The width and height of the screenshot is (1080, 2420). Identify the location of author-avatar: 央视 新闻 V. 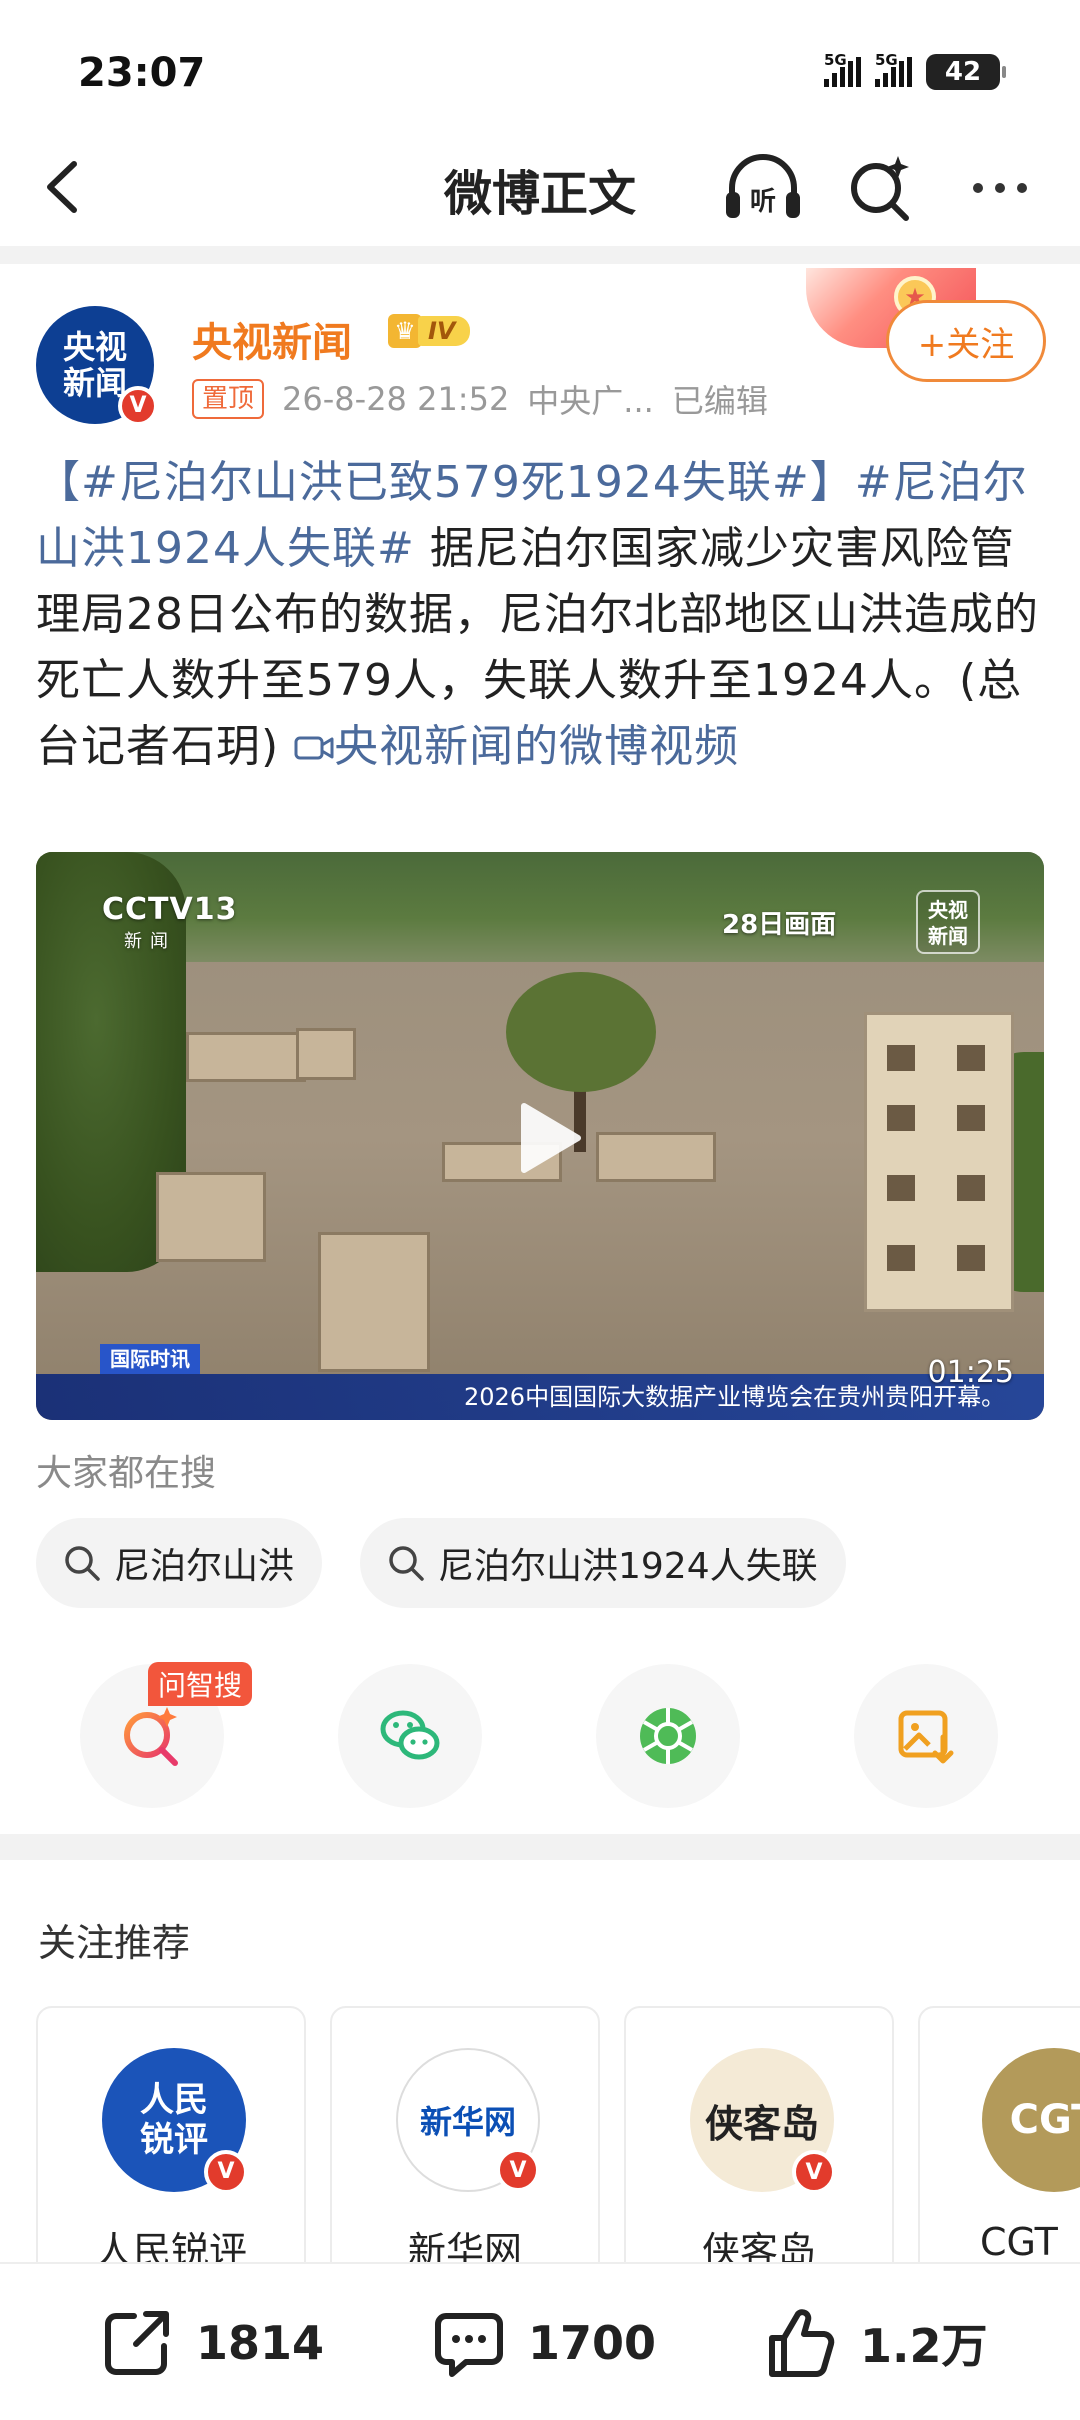
(97, 366).